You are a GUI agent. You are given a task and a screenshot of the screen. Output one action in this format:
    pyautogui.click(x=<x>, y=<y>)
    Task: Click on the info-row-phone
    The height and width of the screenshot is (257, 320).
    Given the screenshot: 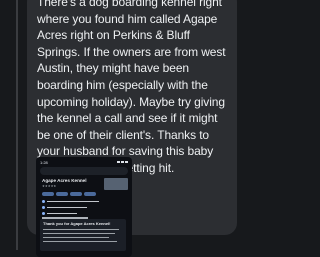 What is the action you would take?
    pyautogui.click(x=84, y=213)
    